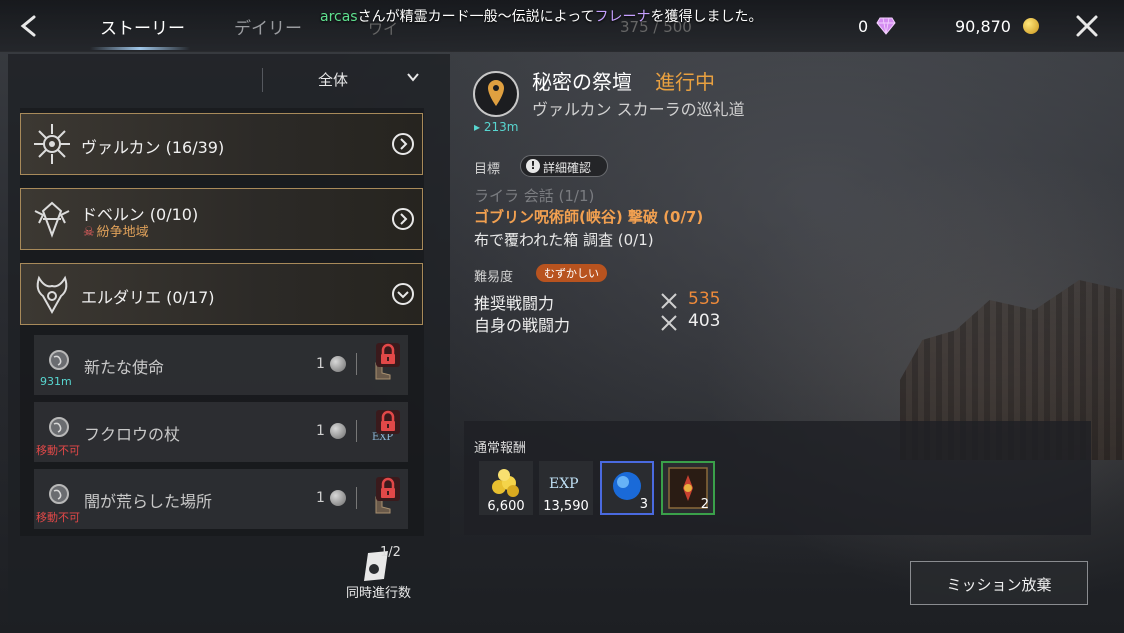 Image resolution: width=1124 pixels, height=633 pixels. What do you see at coordinates (501, 127) in the screenshot?
I see `detail-distance-value: 213m` at bounding box center [501, 127].